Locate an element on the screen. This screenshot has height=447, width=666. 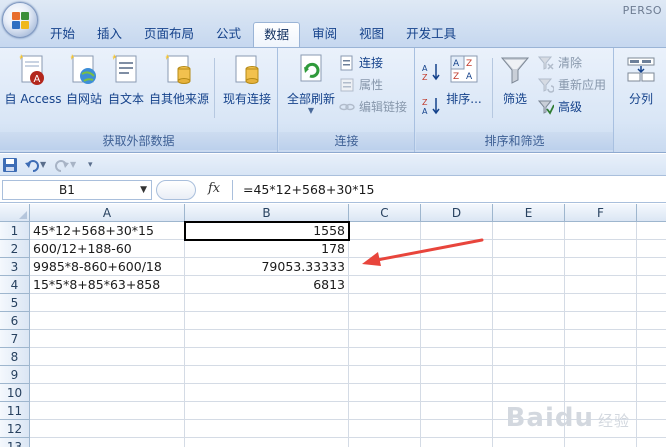
row-header: 11 is located at coordinates (15, 411).